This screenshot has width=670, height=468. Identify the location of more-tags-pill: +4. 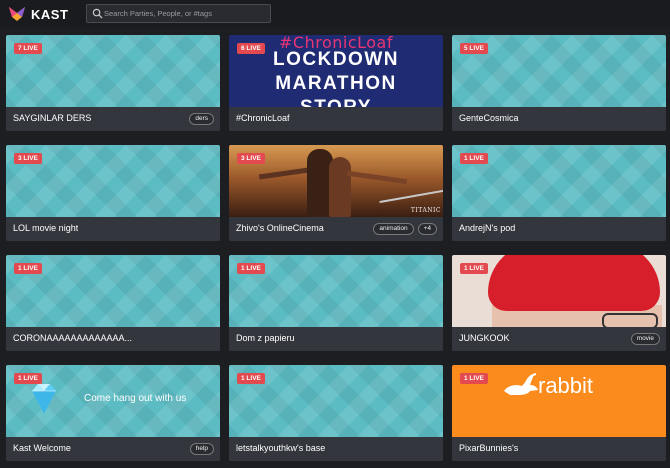
(427, 229).